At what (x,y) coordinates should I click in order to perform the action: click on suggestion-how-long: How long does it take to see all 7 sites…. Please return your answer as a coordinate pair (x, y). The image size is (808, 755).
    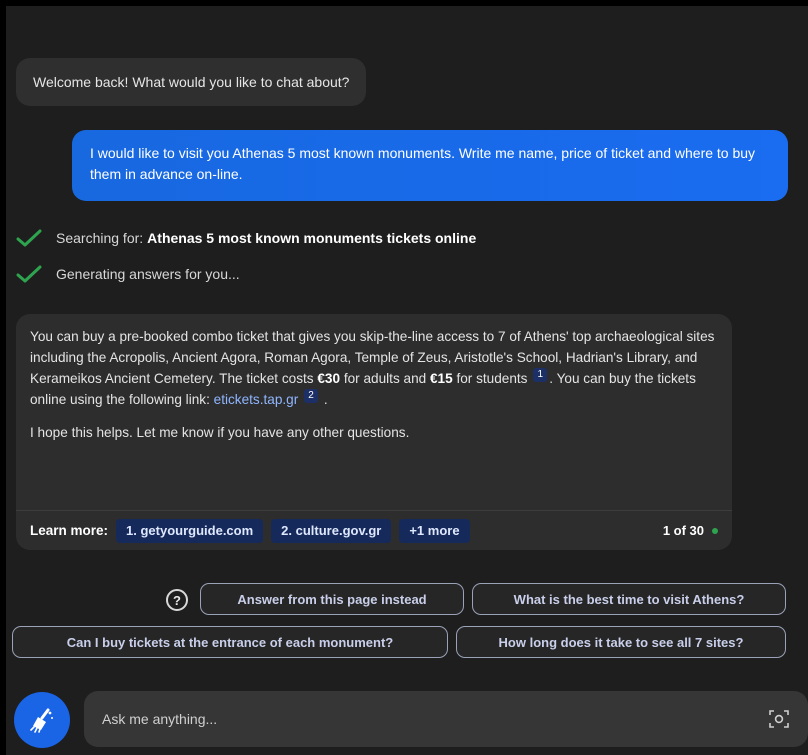
    Looking at the image, I should click on (621, 642).